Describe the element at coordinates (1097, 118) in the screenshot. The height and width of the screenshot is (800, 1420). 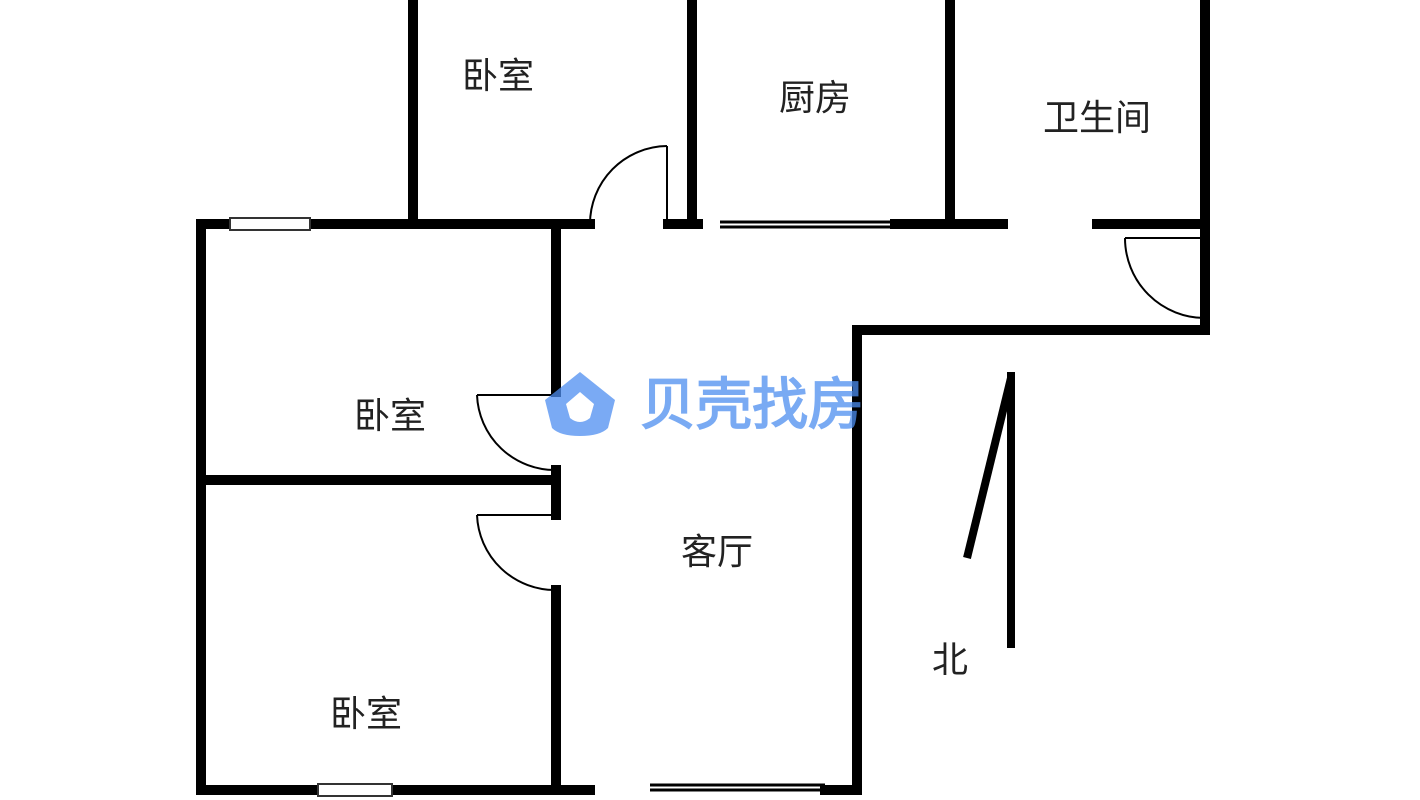
I see `room-label-bathroom: 卫生间` at that location.